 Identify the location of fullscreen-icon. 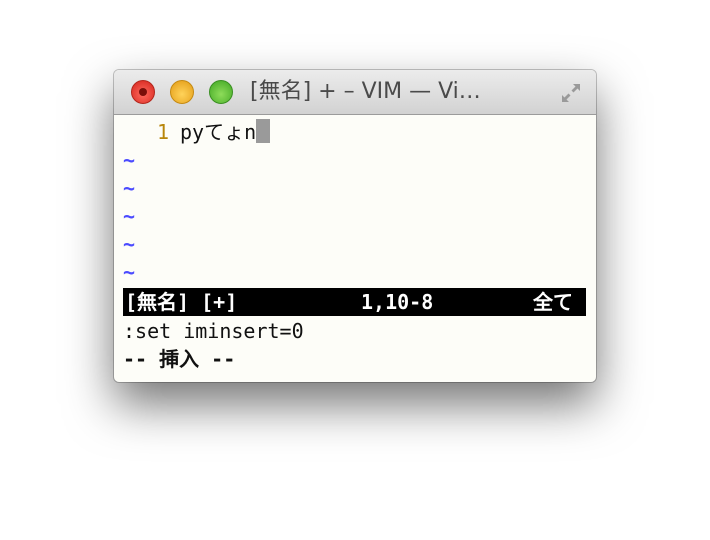
(571, 93).